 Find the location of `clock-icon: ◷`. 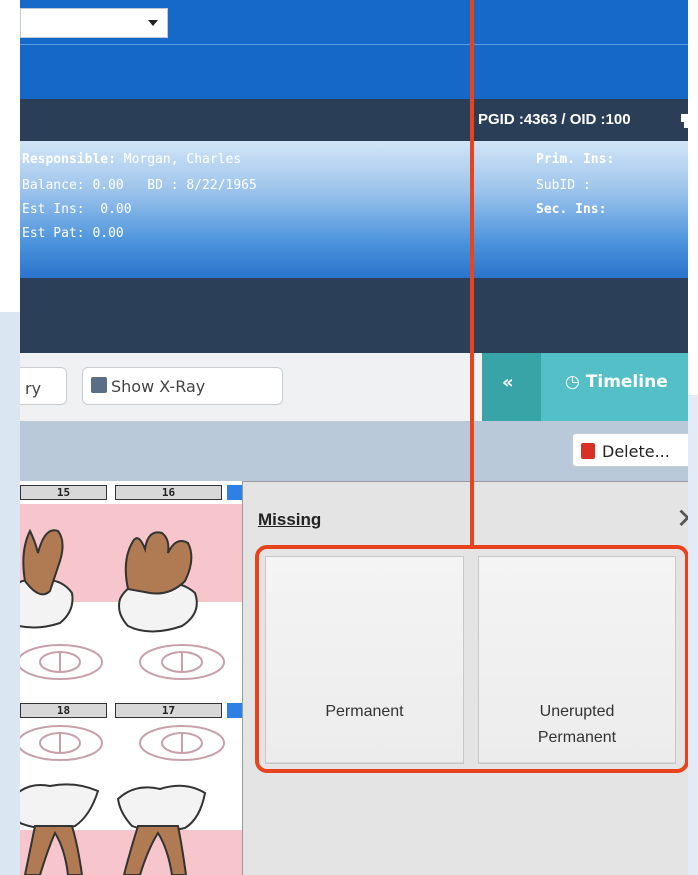

clock-icon: ◷ is located at coordinates (572, 382).